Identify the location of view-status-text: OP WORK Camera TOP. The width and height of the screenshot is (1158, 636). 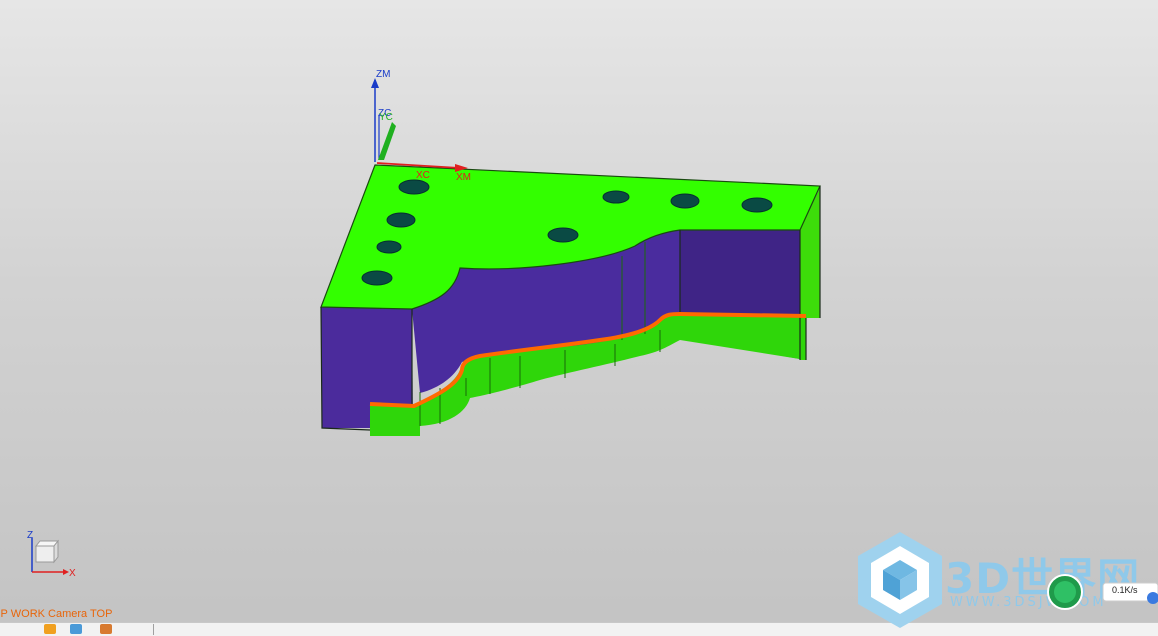
(56, 614).